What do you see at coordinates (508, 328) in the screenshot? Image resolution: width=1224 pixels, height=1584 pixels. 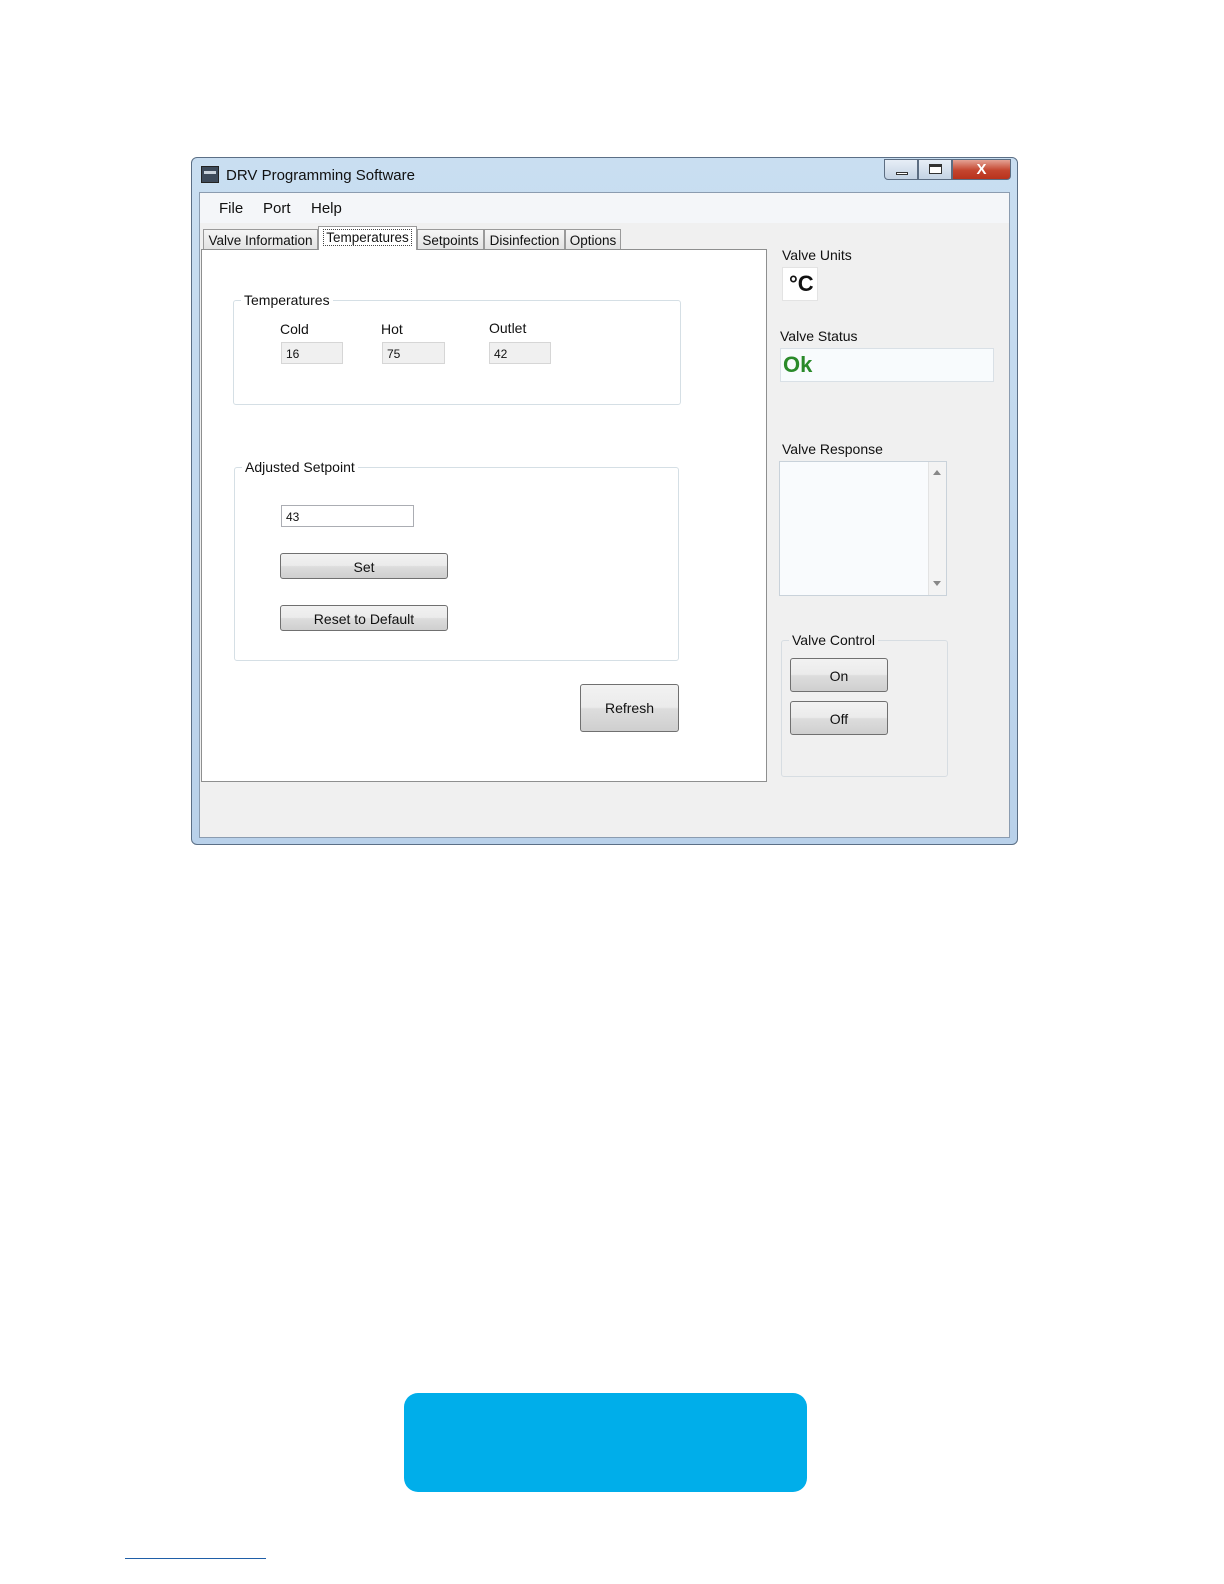 I see `outlet-label: Outlet` at bounding box center [508, 328].